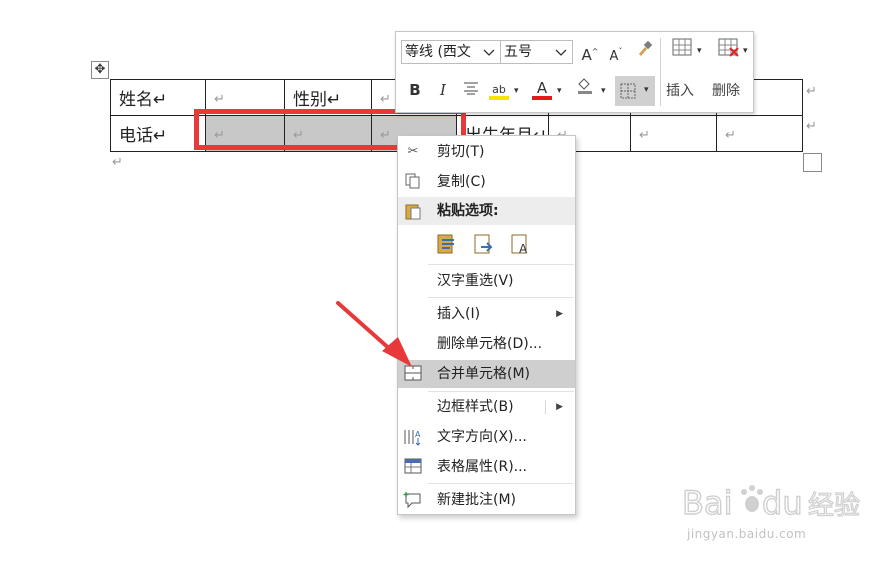  What do you see at coordinates (486, 314) in the screenshot?
I see `menu-item-insert: 插入(I) ▶` at bounding box center [486, 314].